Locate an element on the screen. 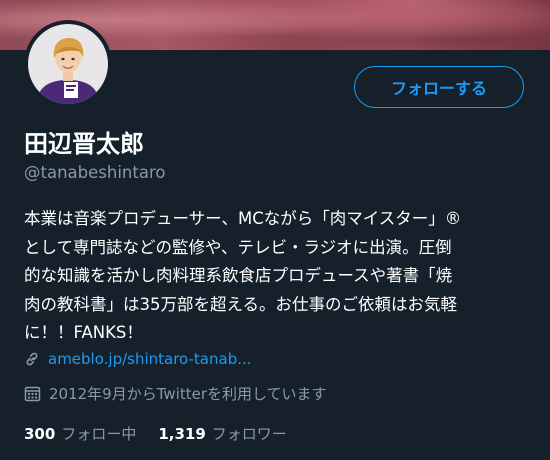  profile-name: 田辺晋太郎 is located at coordinates (84, 144).